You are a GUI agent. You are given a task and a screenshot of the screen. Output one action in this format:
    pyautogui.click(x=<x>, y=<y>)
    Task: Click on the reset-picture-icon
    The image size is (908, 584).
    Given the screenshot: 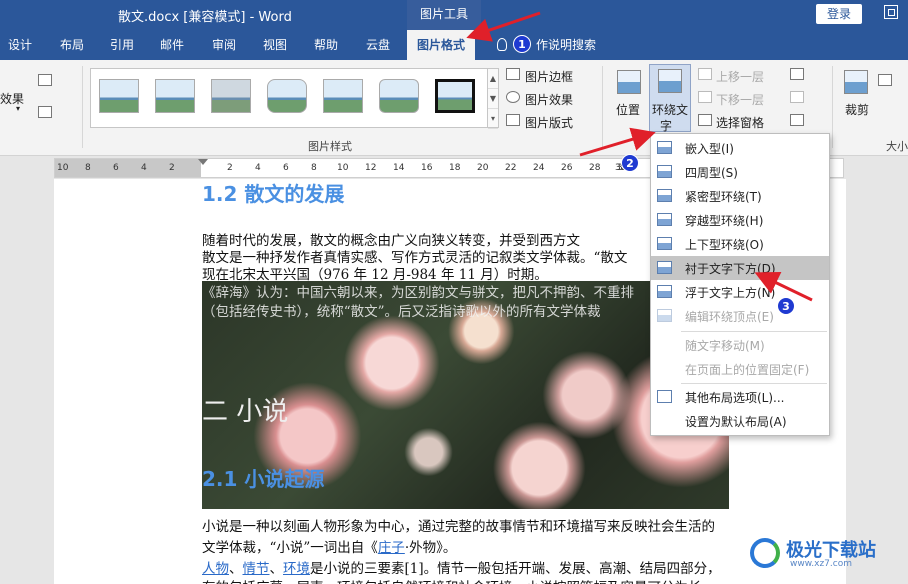 What is the action you would take?
    pyautogui.click(x=45, y=112)
    